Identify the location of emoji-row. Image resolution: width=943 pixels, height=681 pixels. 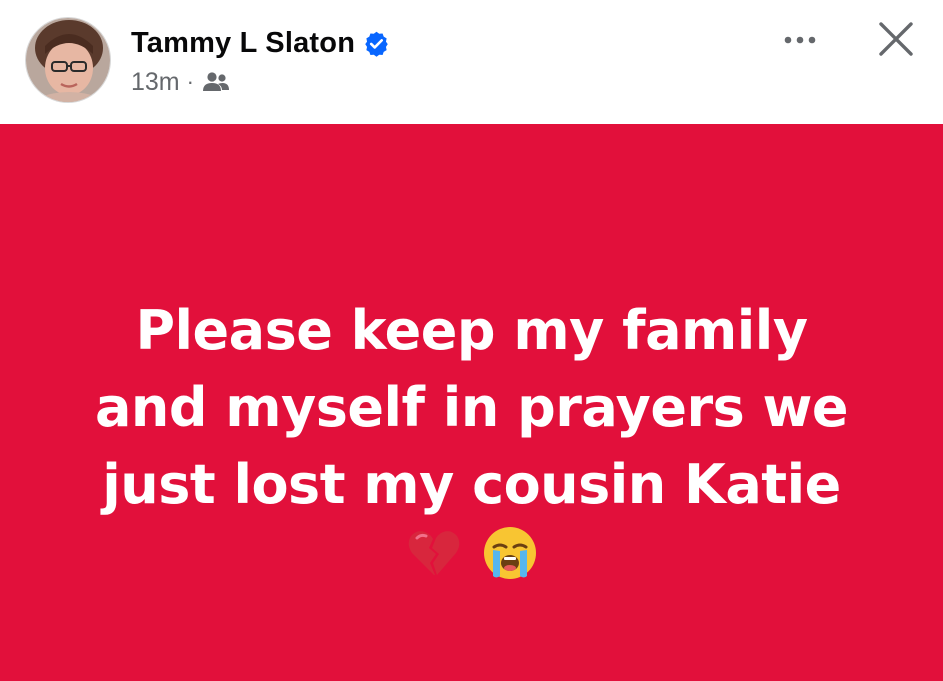
(471, 553).